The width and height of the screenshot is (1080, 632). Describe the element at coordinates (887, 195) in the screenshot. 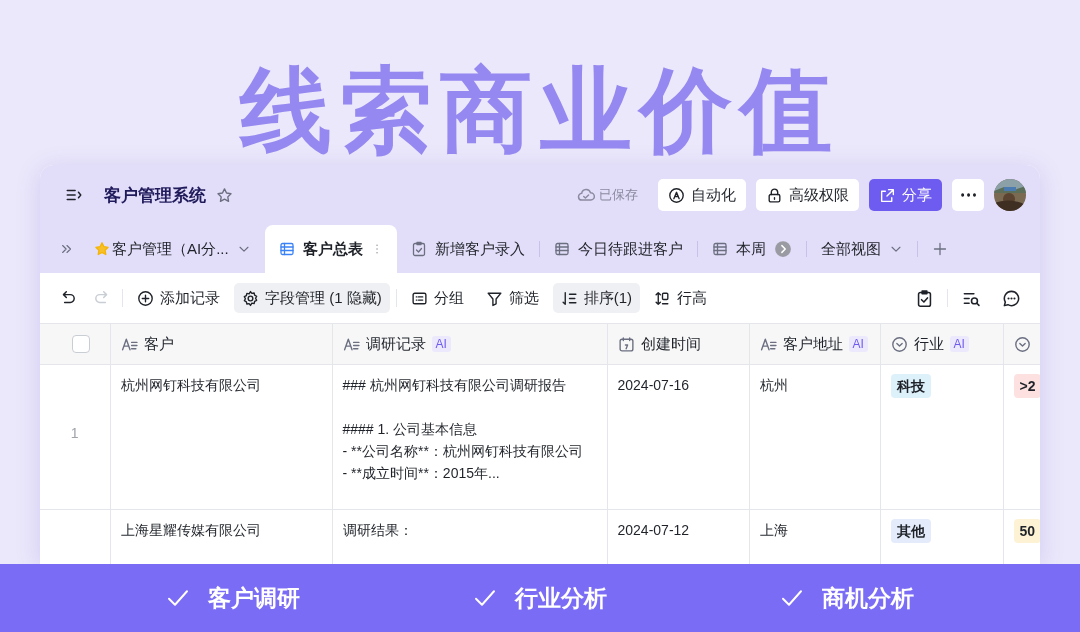

I see `share-icon` at that location.